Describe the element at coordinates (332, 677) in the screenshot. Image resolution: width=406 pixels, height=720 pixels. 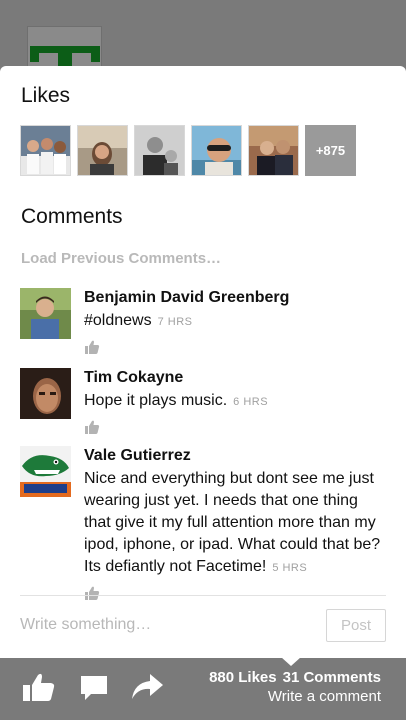
I see `comments-count: 31 Comments` at that location.